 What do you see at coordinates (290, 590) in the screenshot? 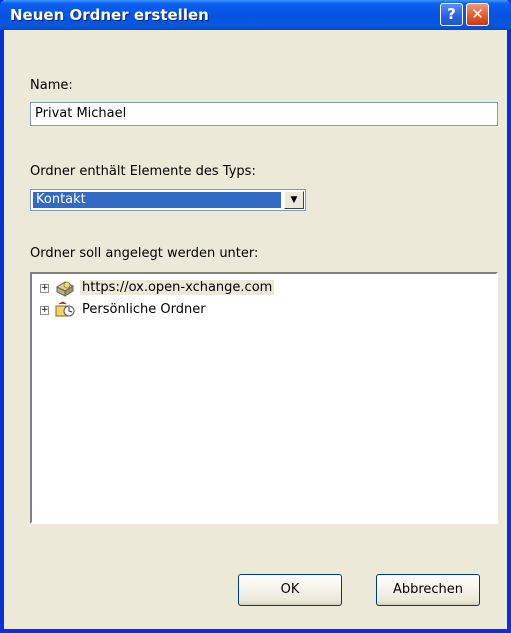
I see `ok-button: OK` at bounding box center [290, 590].